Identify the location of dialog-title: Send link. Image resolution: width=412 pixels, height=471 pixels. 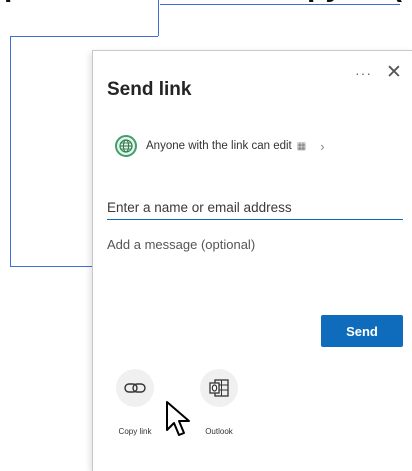
(149, 89).